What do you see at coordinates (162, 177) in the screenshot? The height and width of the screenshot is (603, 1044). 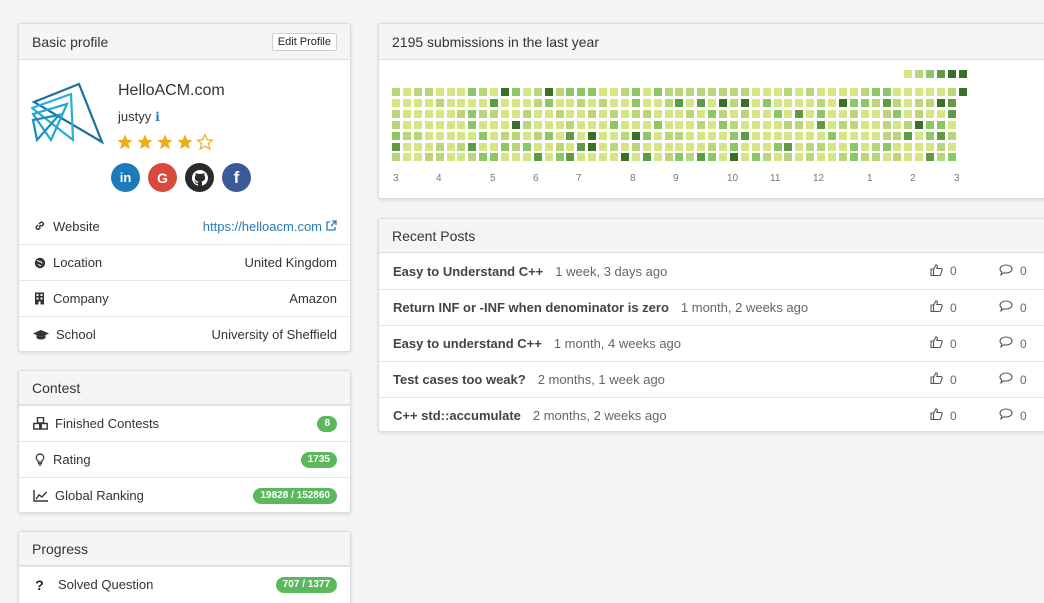 I see `google-icon: G` at bounding box center [162, 177].